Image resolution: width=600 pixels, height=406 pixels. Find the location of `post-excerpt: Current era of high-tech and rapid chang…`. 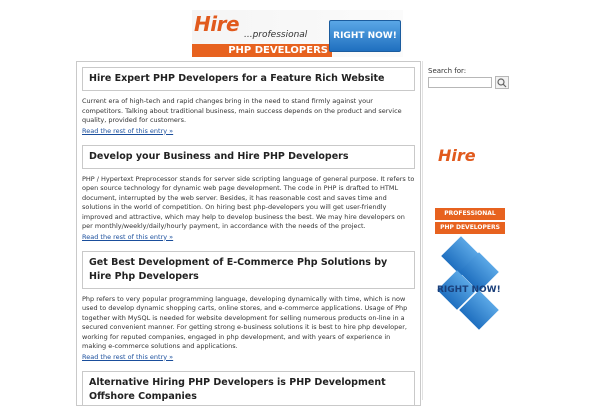

post-excerpt: Current era of high-tech and rapid chang… is located at coordinates (248, 111).